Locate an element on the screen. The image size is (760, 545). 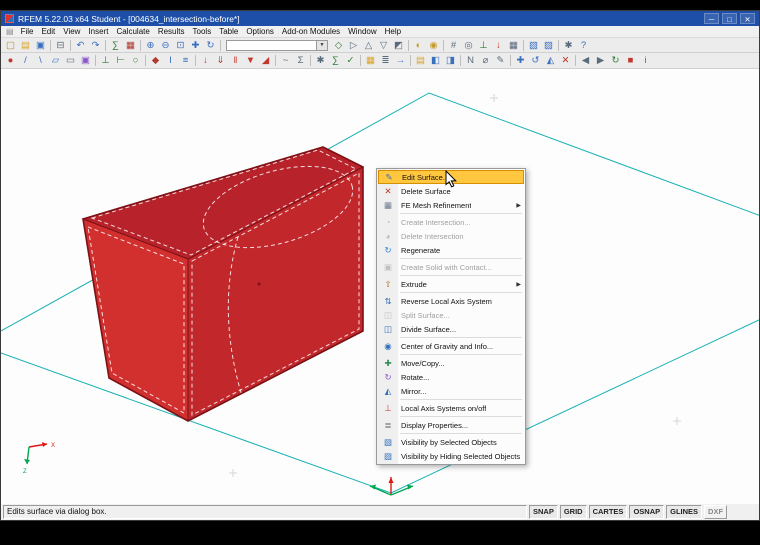
context-menu-item-regenerate: ↻ Regenerate is located at coordinates (451, 250).